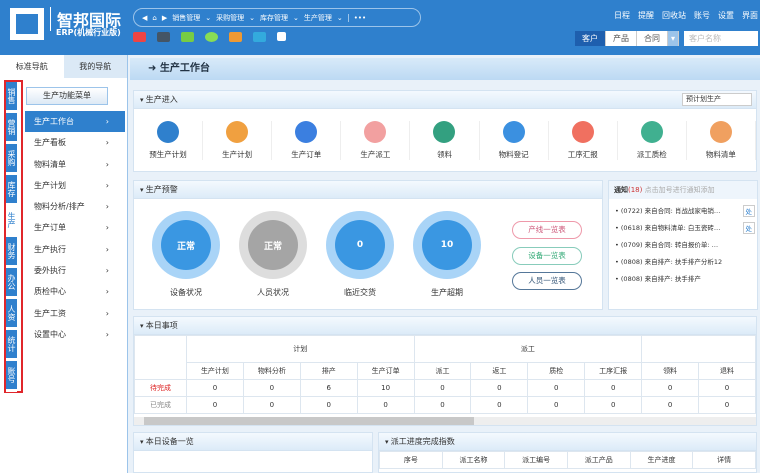  I want to click on search-tab-customer: 客户, so click(590, 38).